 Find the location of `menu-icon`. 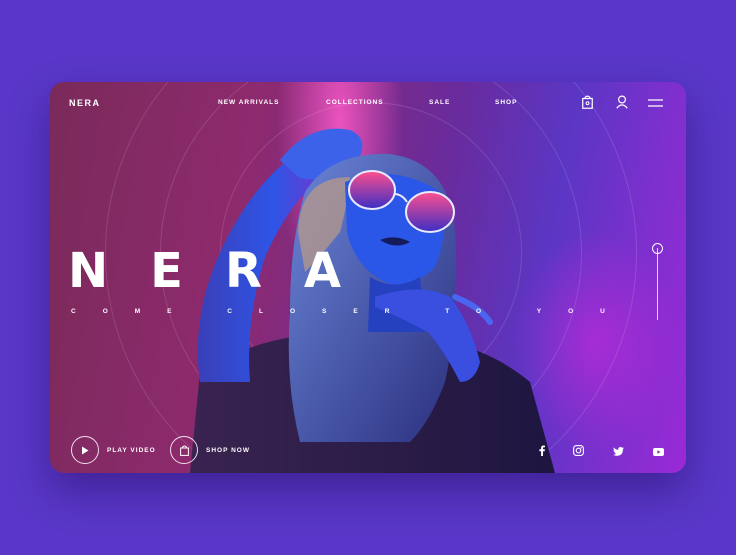

menu-icon is located at coordinates (655, 103).